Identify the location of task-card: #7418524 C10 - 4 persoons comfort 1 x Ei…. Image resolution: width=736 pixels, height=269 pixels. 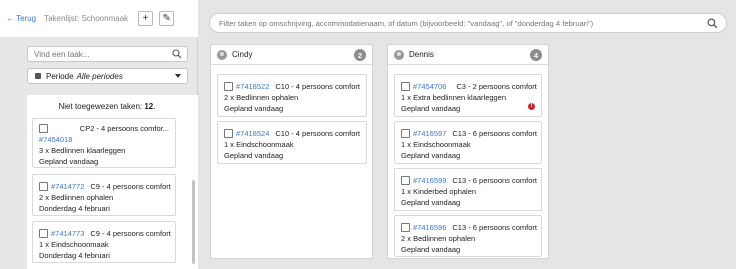
(292, 142).